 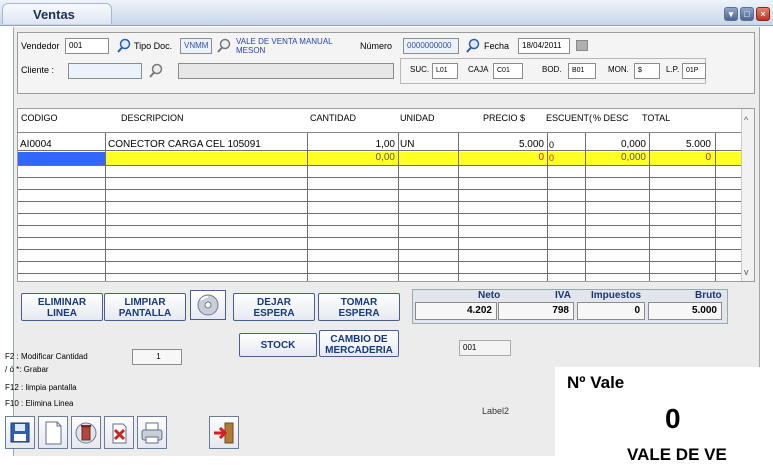 What do you see at coordinates (563, 295) in the screenshot?
I see `iva-label: IVA` at bounding box center [563, 295].